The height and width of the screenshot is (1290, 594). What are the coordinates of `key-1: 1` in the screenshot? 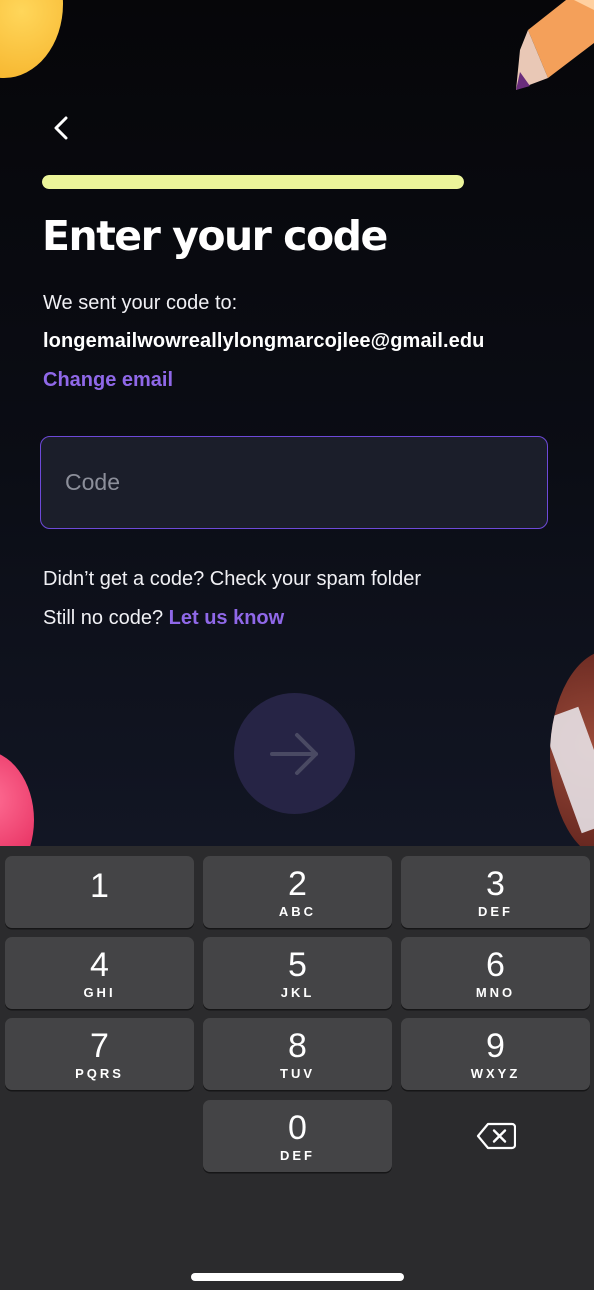 It's located at (99, 892).